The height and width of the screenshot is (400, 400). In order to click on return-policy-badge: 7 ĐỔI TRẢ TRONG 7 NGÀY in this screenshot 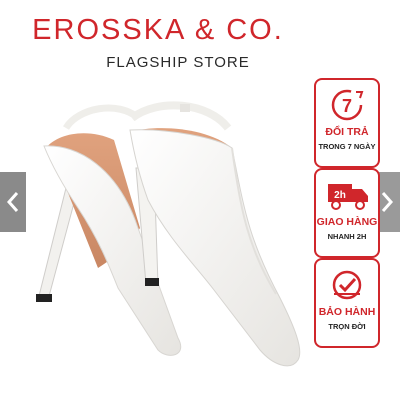, I will do `click(347, 123)`.